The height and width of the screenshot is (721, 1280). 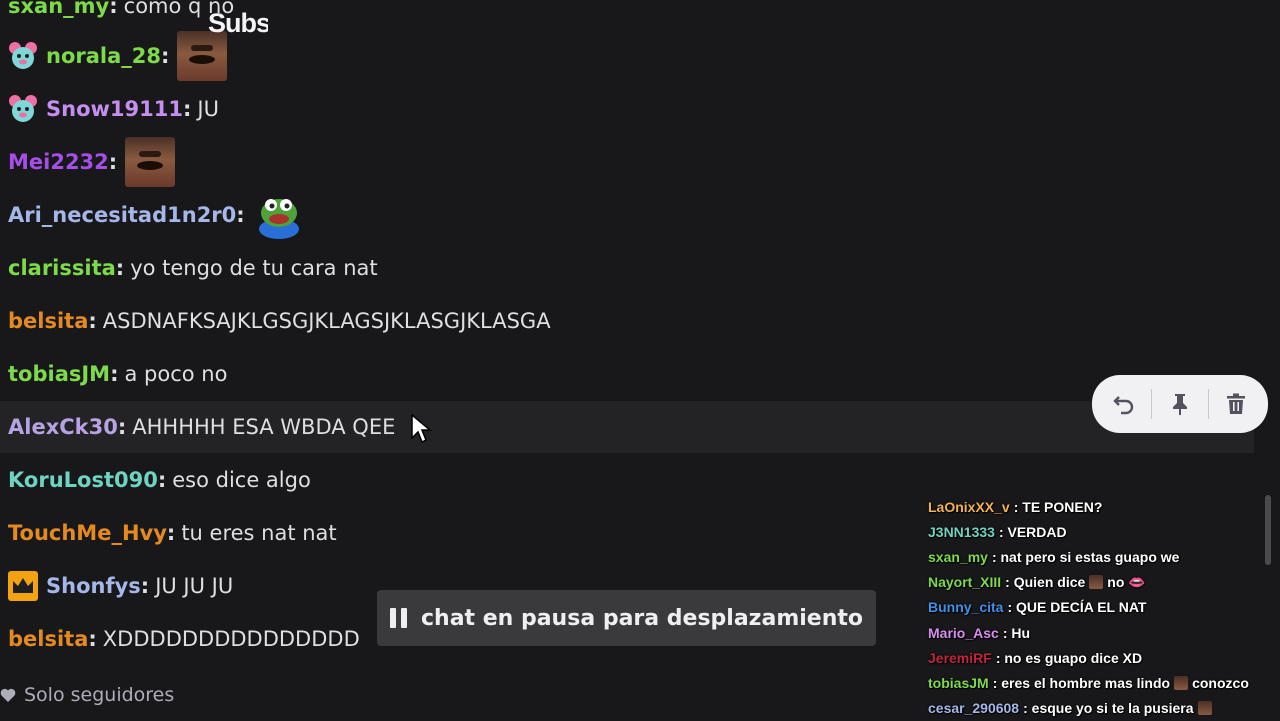 What do you see at coordinates (627, 162) in the screenshot?
I see `chat-message-row: Mei2232:` at bounding box center [627, 162].